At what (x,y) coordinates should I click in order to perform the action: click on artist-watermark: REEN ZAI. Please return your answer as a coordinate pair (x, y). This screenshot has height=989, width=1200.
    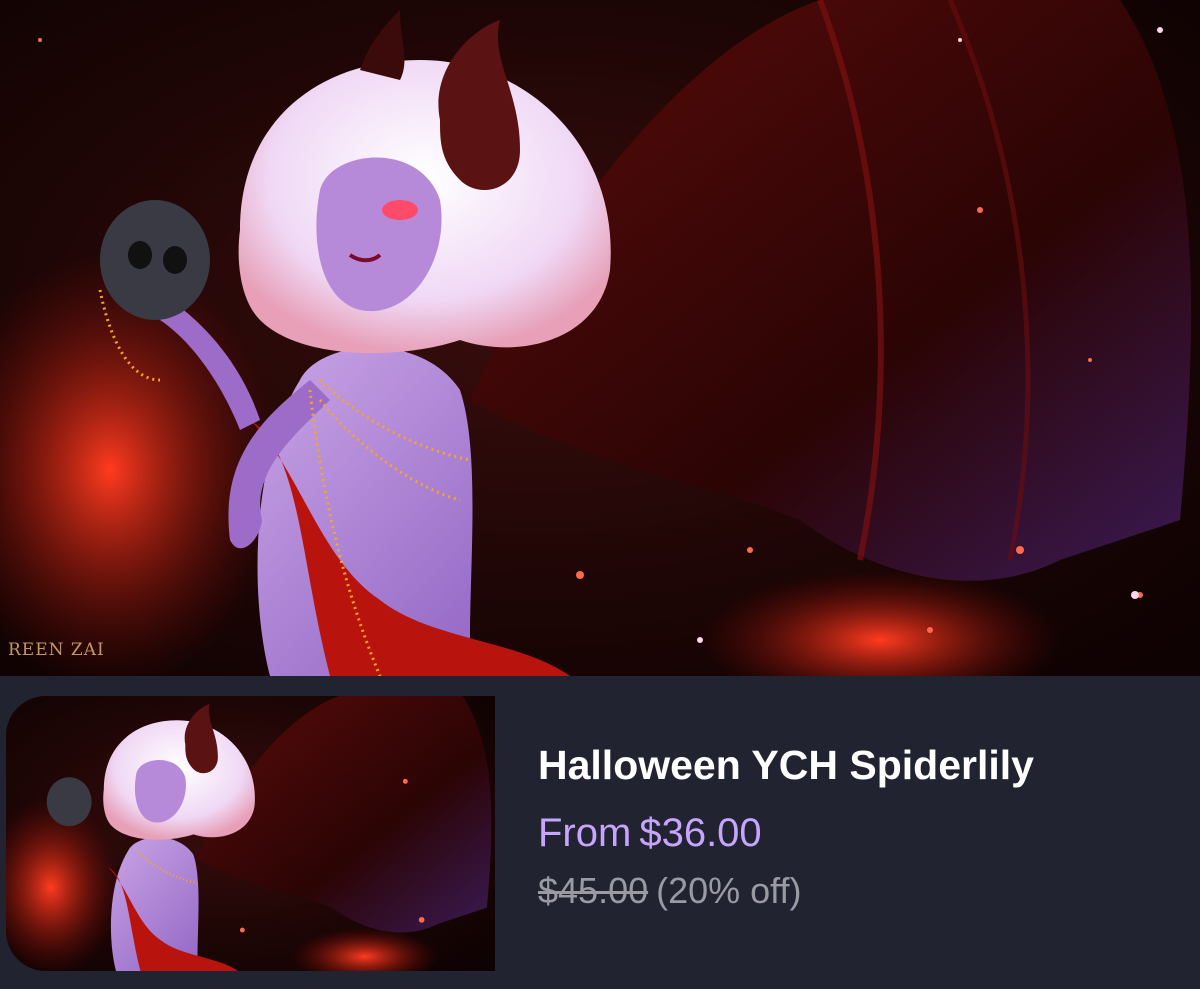
    Looking at the image, I should click on (56, 650).